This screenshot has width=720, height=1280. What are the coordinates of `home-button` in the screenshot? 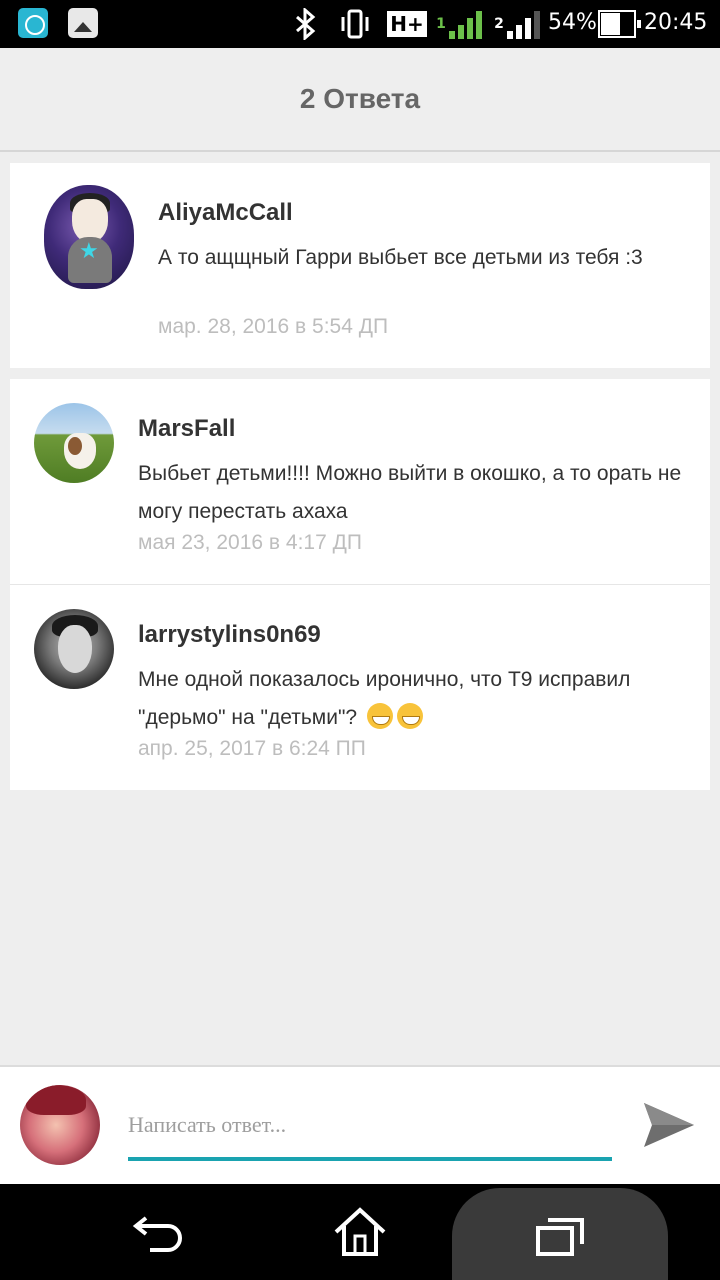 It's located at (360, 1232).